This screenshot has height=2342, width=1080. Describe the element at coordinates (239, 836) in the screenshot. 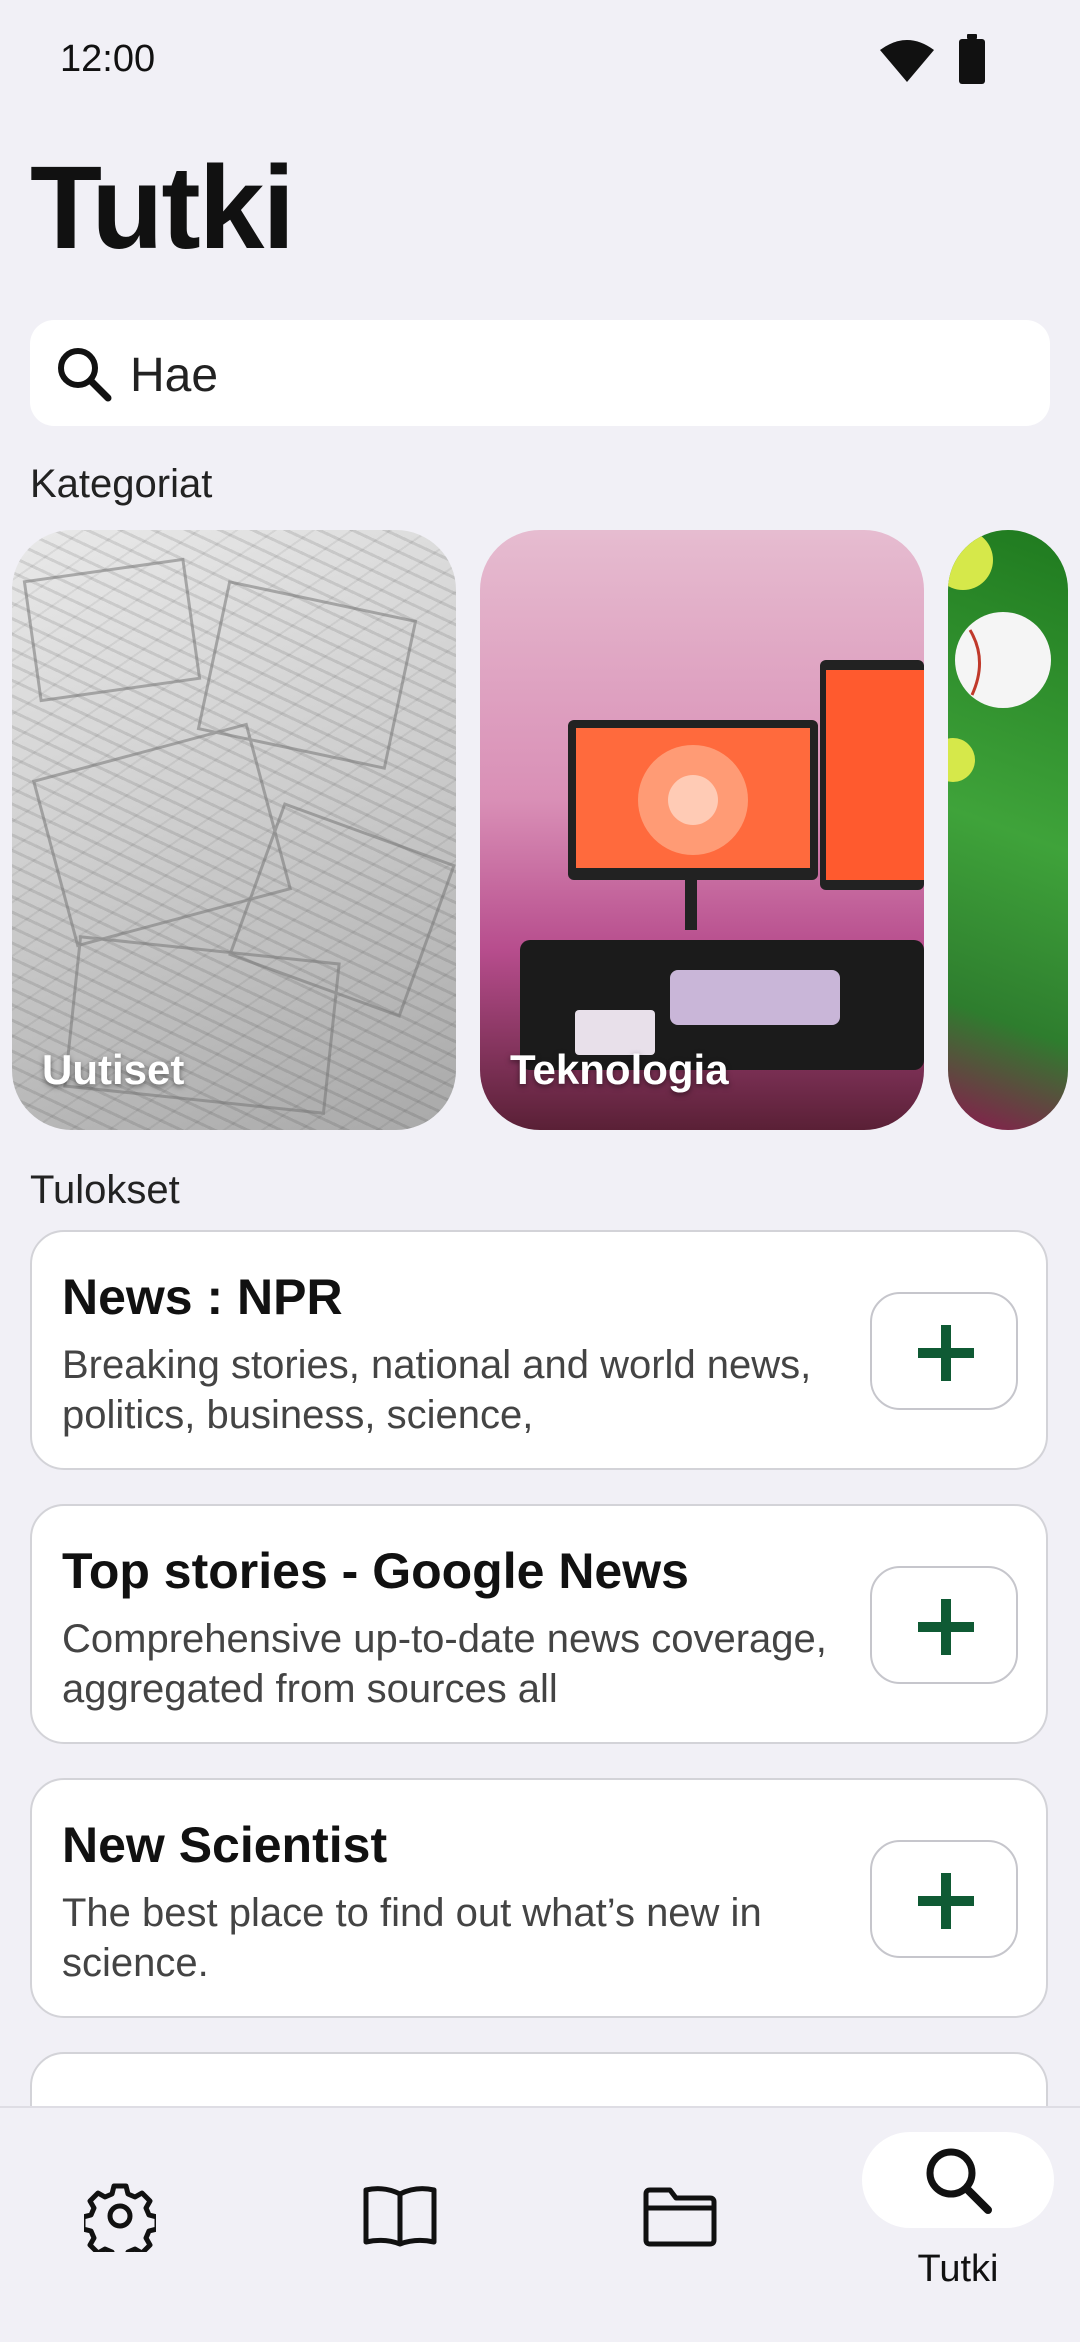

I see `newspaper-image` at that location.